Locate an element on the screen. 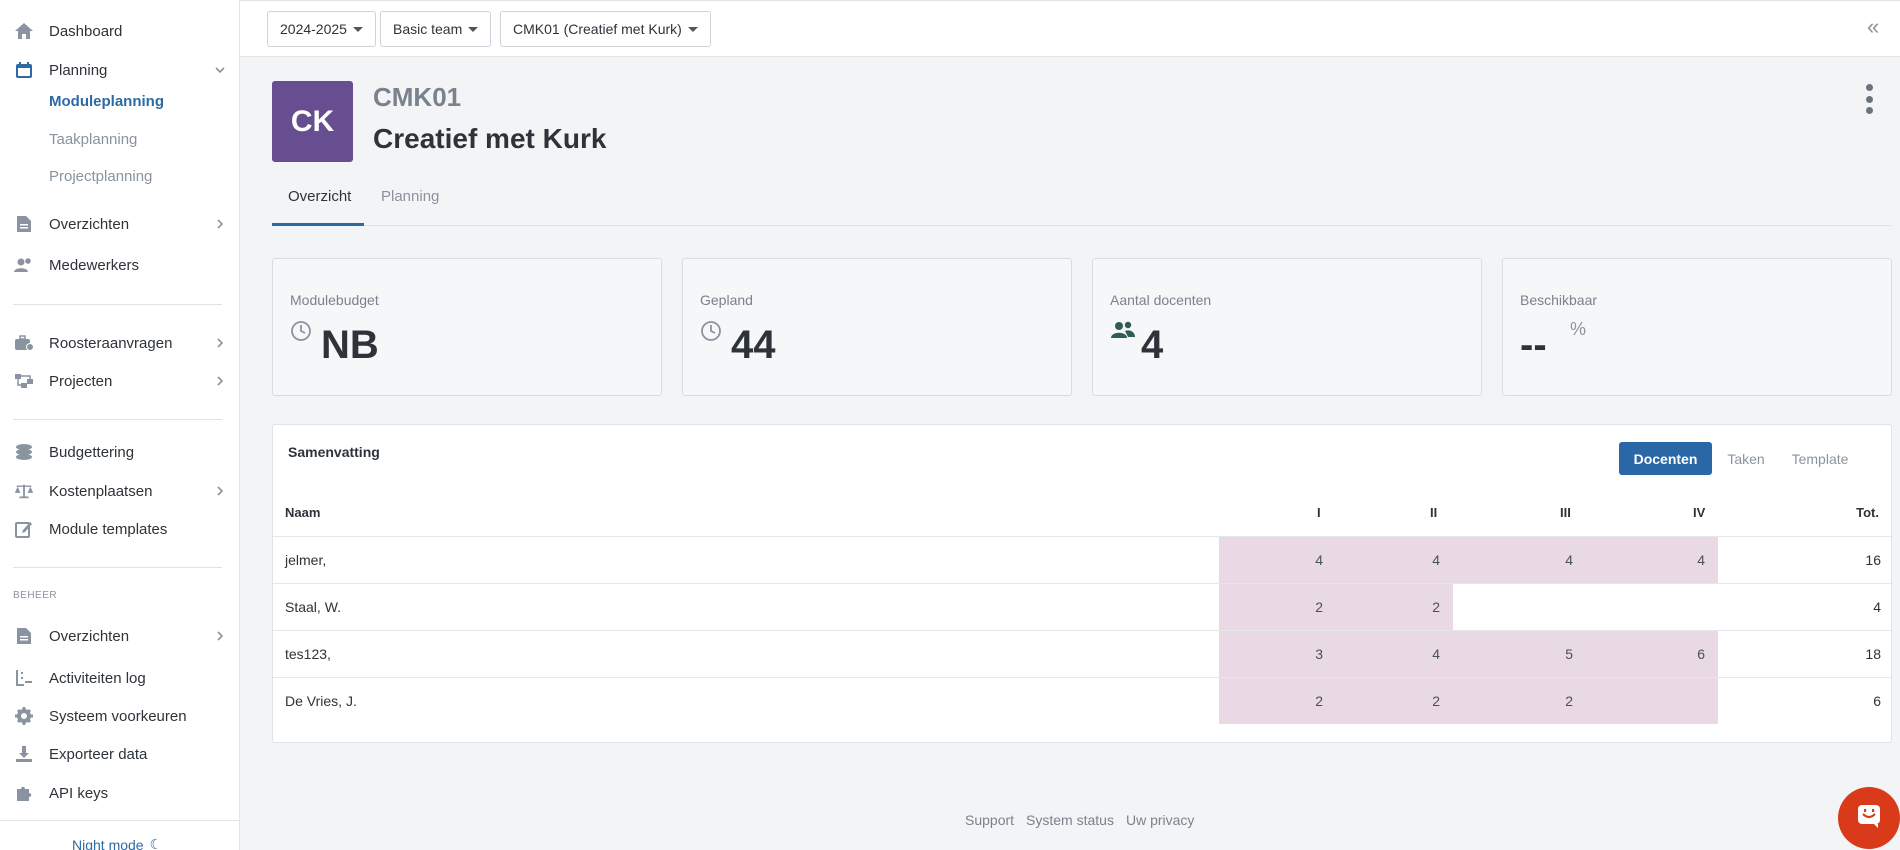 The width and height of the screenshot is (1900, 850). sidebar-item-exporteer-data: Exporteer data is located at coordinates (120, 754).